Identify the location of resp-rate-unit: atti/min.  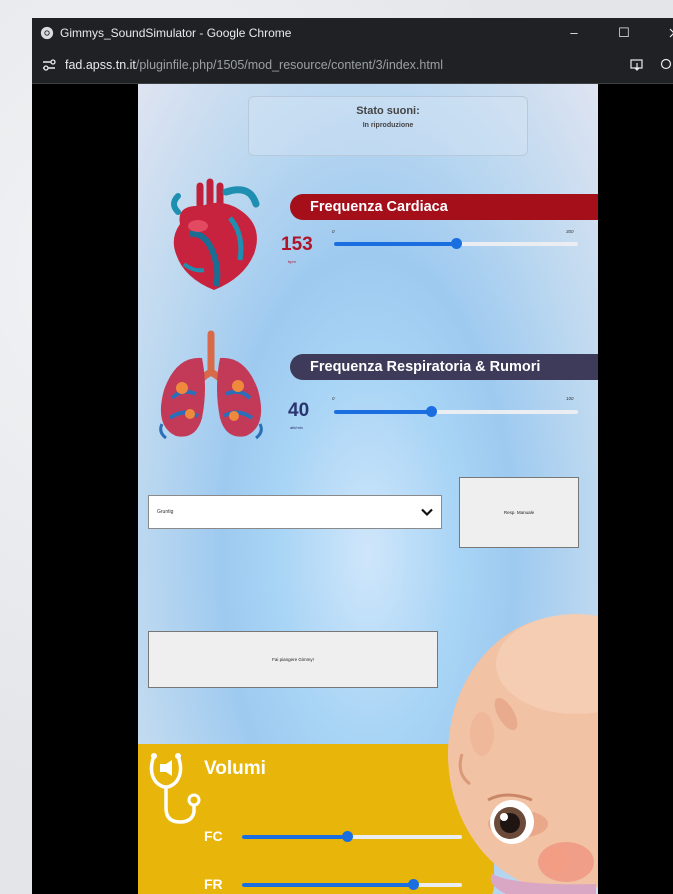
(296, 427).